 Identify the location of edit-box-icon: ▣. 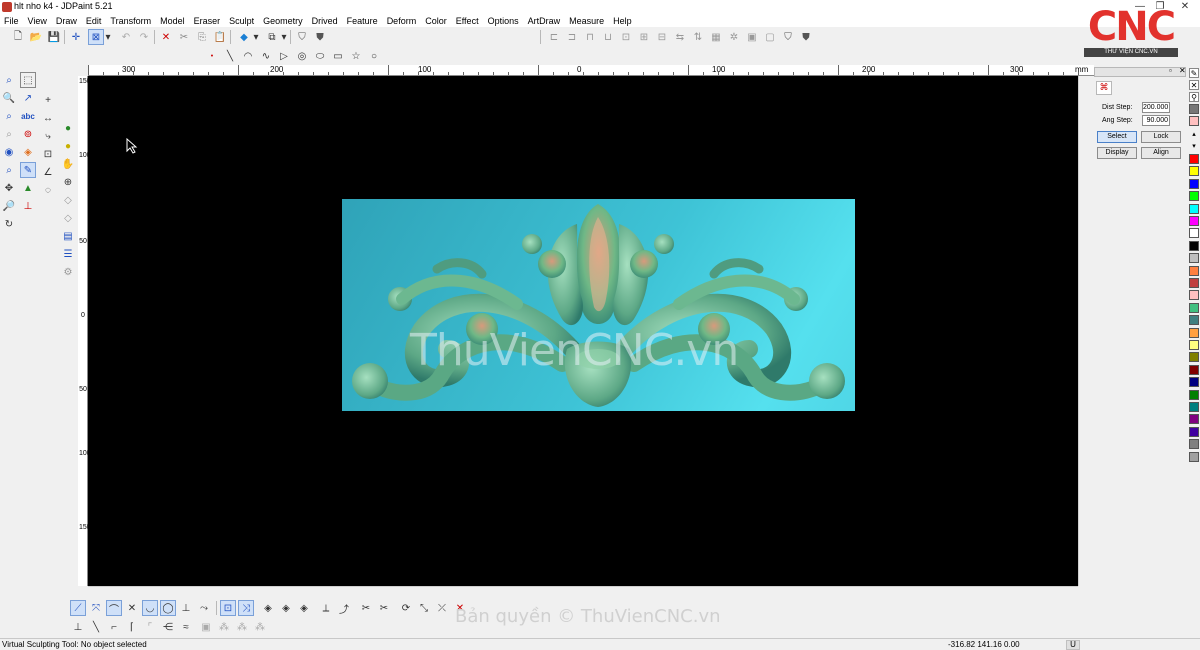
(206, 627).